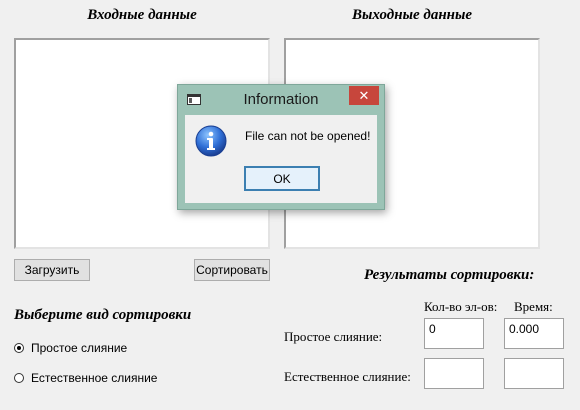  Describe the element at coordinates (412, 15) in the screenshot. I see `output-data-title: Выходные данные` at that location.